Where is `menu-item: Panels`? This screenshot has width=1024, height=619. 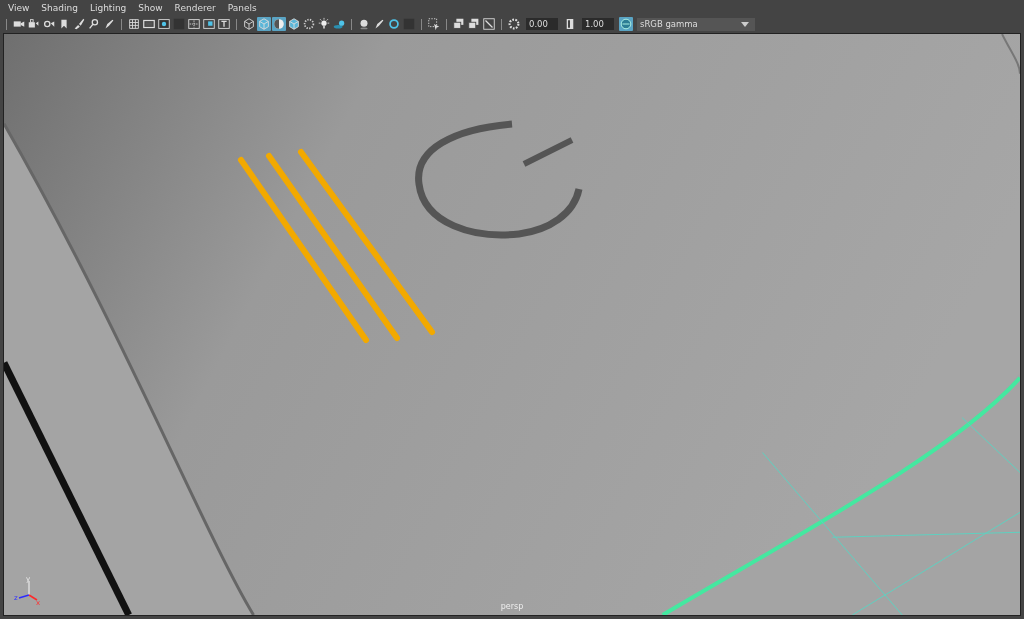
menu-item: Panels is located at coordinates (242, 8).